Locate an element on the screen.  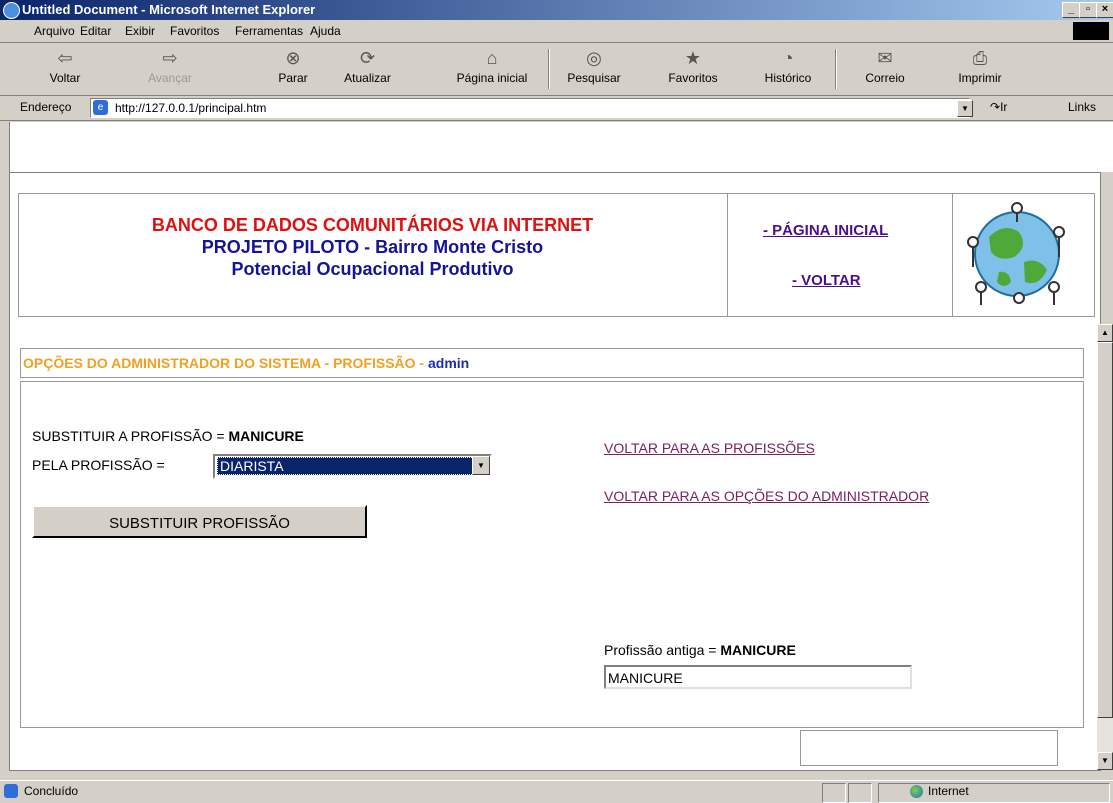
scroll-down-button: ▼ is located at coordinates (1105, 761).